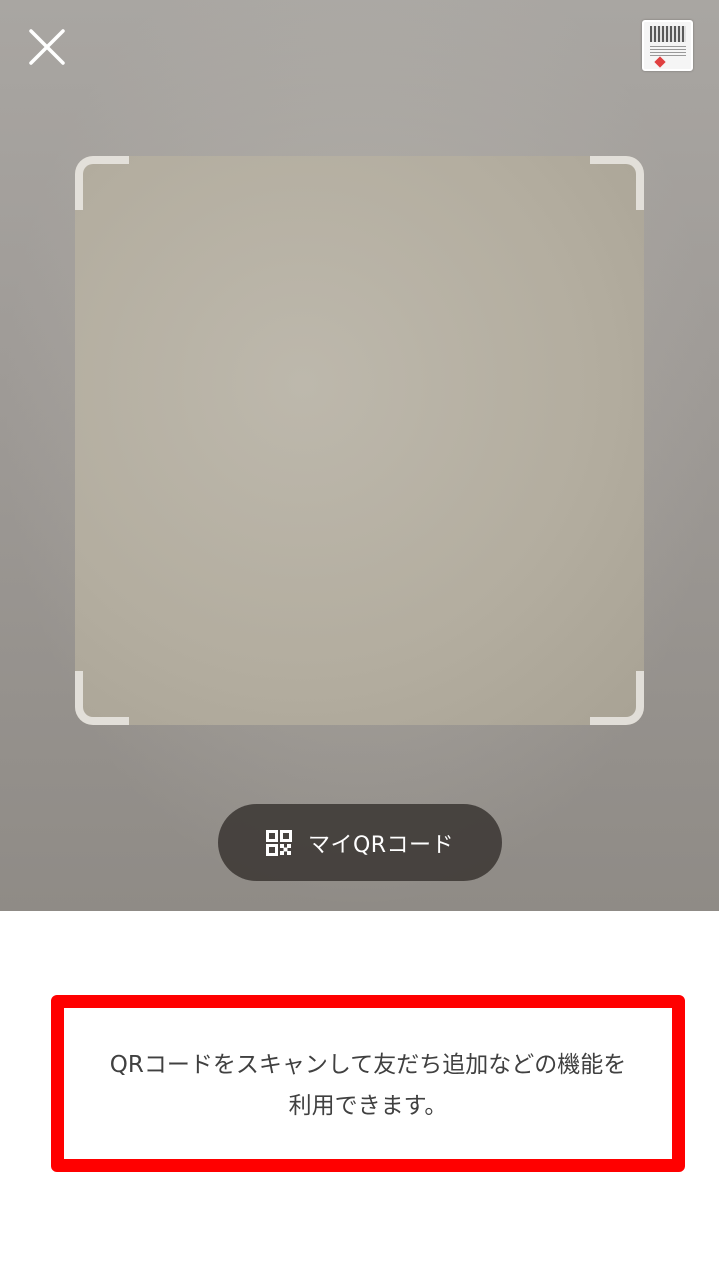 Image resolution: width=719 pixels, height=1280 pixels. What do you see at coordinates (617, 183) in the screenshot?
I see `scan-corner-top-right` at bounding box center [617, 183].